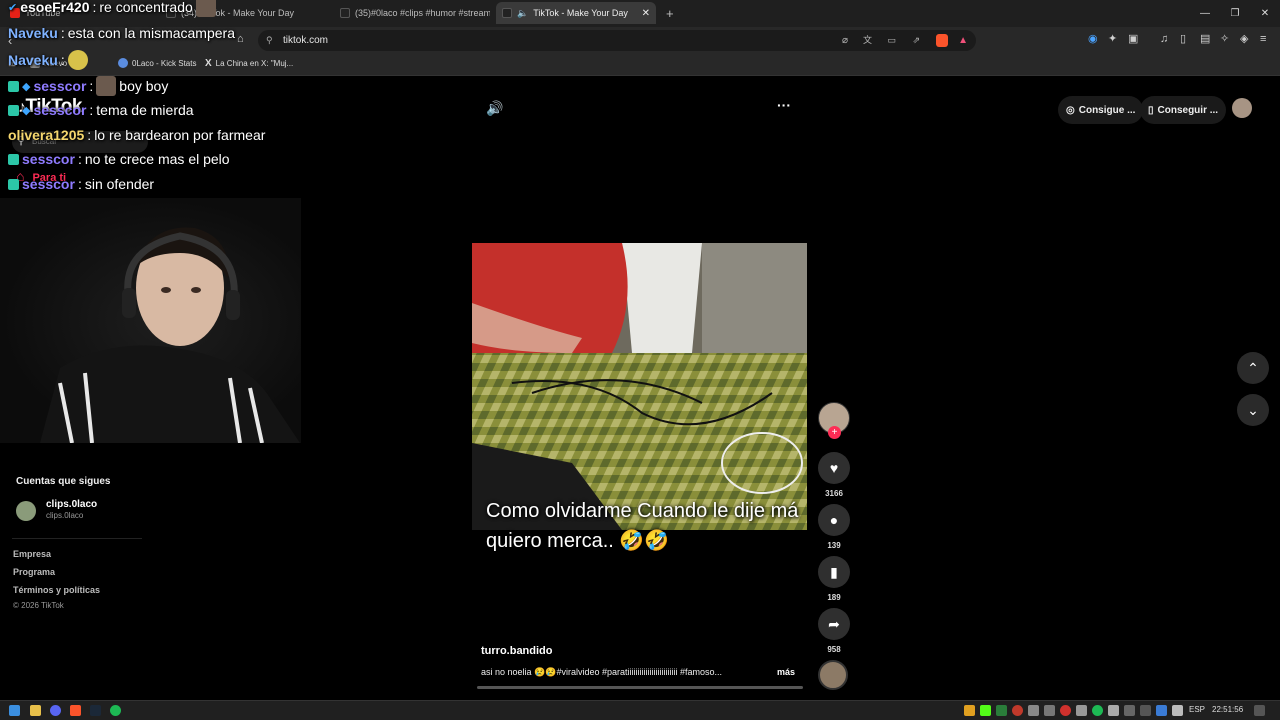 The height and width of the screenshot is (720, 1280). What do you see at coordinates (269, 40) in the screenshot?
I see `site-info-icon: ⚲` at bounding box center [269, 40].